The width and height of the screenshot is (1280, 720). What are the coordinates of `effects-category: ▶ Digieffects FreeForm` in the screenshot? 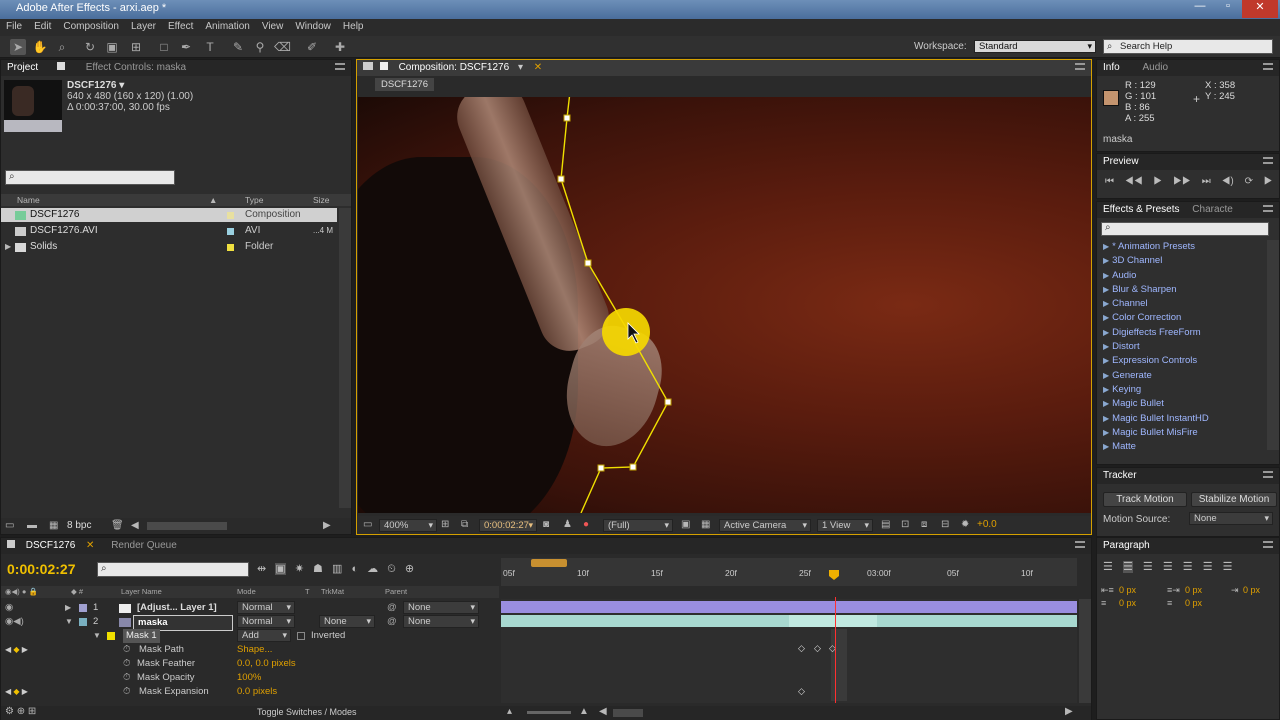 It's located at (1181, 333).